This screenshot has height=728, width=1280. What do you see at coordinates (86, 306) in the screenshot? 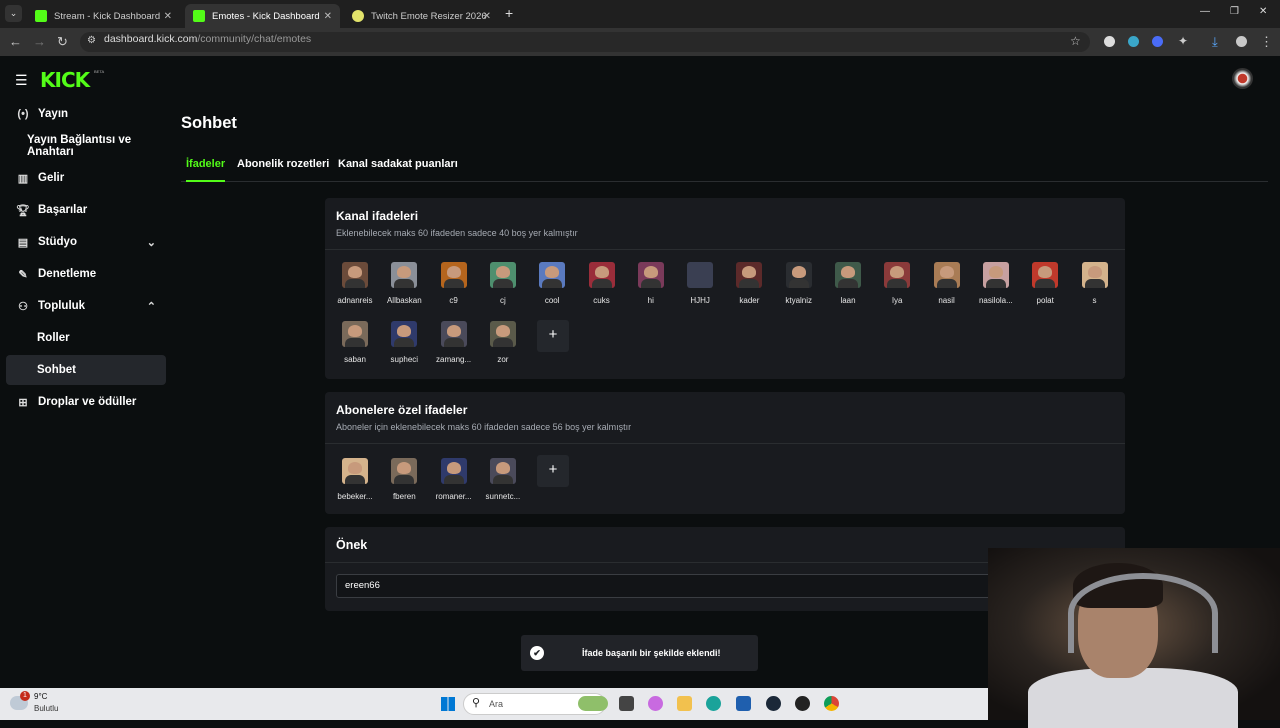
I see `sidebar-item-topluluk: ⚇ Topluluk ⌃` at bounding box center [86, 306].